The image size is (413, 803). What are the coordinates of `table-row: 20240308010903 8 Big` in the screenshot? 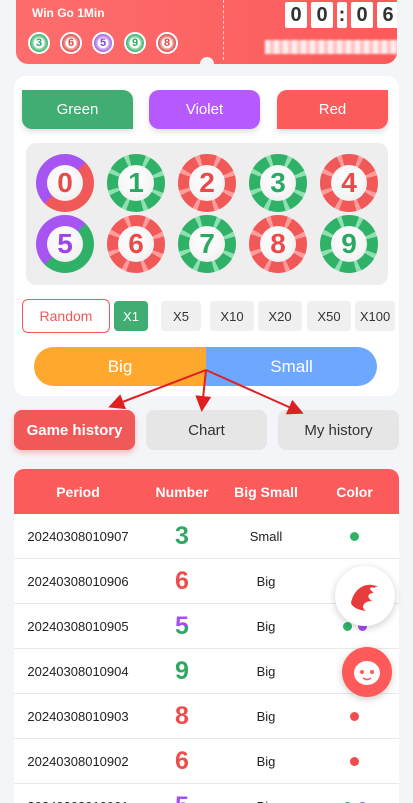 It's located at (206, 716).